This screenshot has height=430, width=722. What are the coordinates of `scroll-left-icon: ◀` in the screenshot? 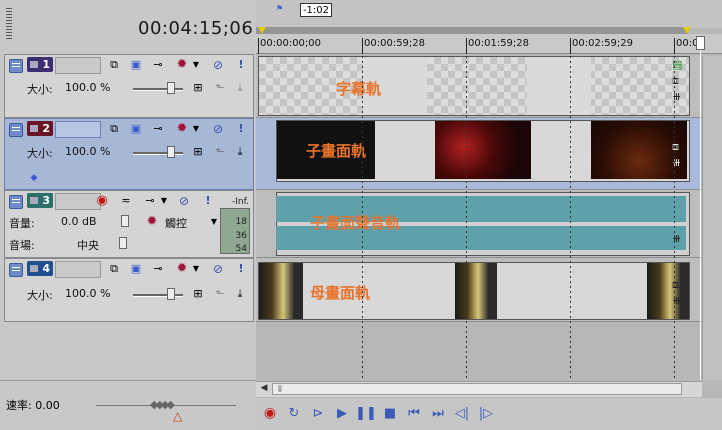 It's located at (264, 389).